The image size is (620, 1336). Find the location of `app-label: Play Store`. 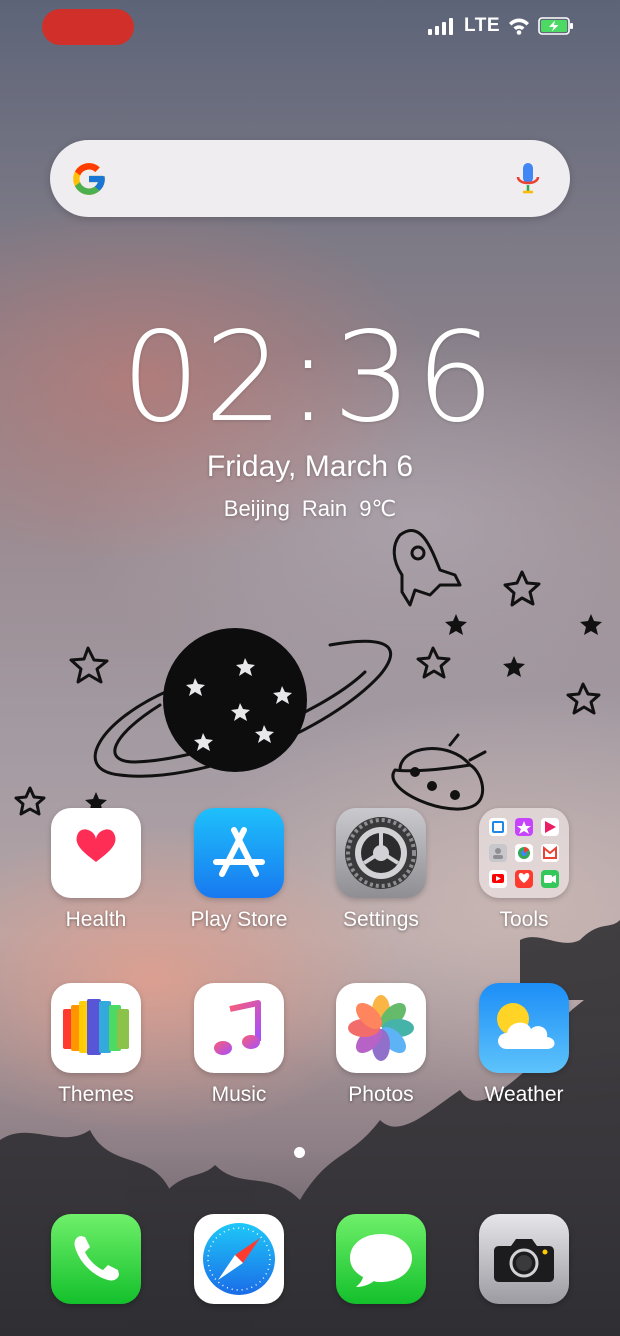

app-label: Play Store is located at coordinates (239, 919).